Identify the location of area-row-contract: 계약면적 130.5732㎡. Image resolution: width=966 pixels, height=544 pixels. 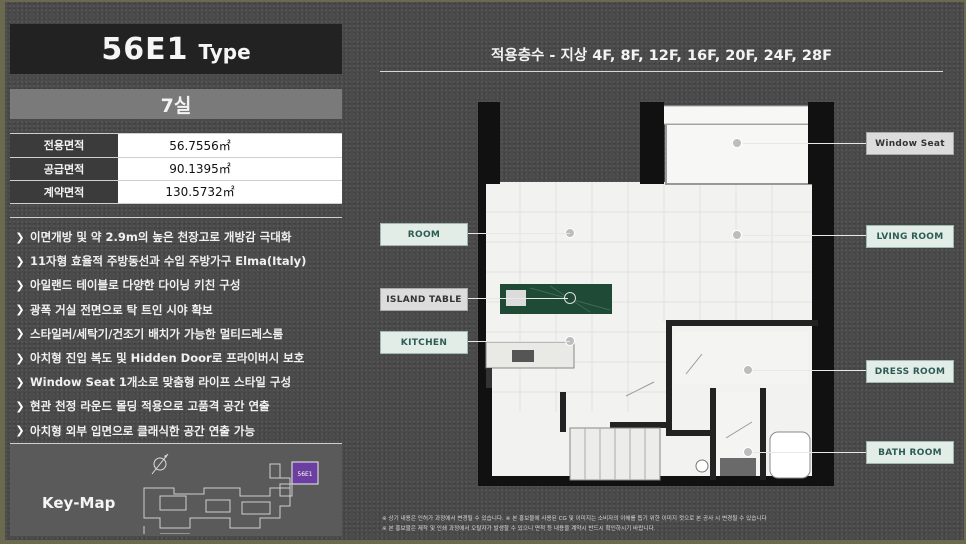
(176, 192).